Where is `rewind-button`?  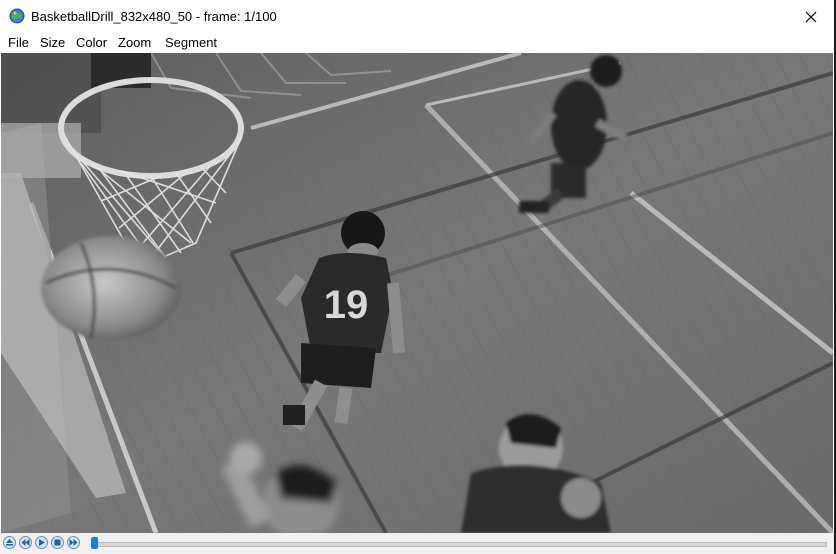
rewind-button is located at coordinates (25, 542).